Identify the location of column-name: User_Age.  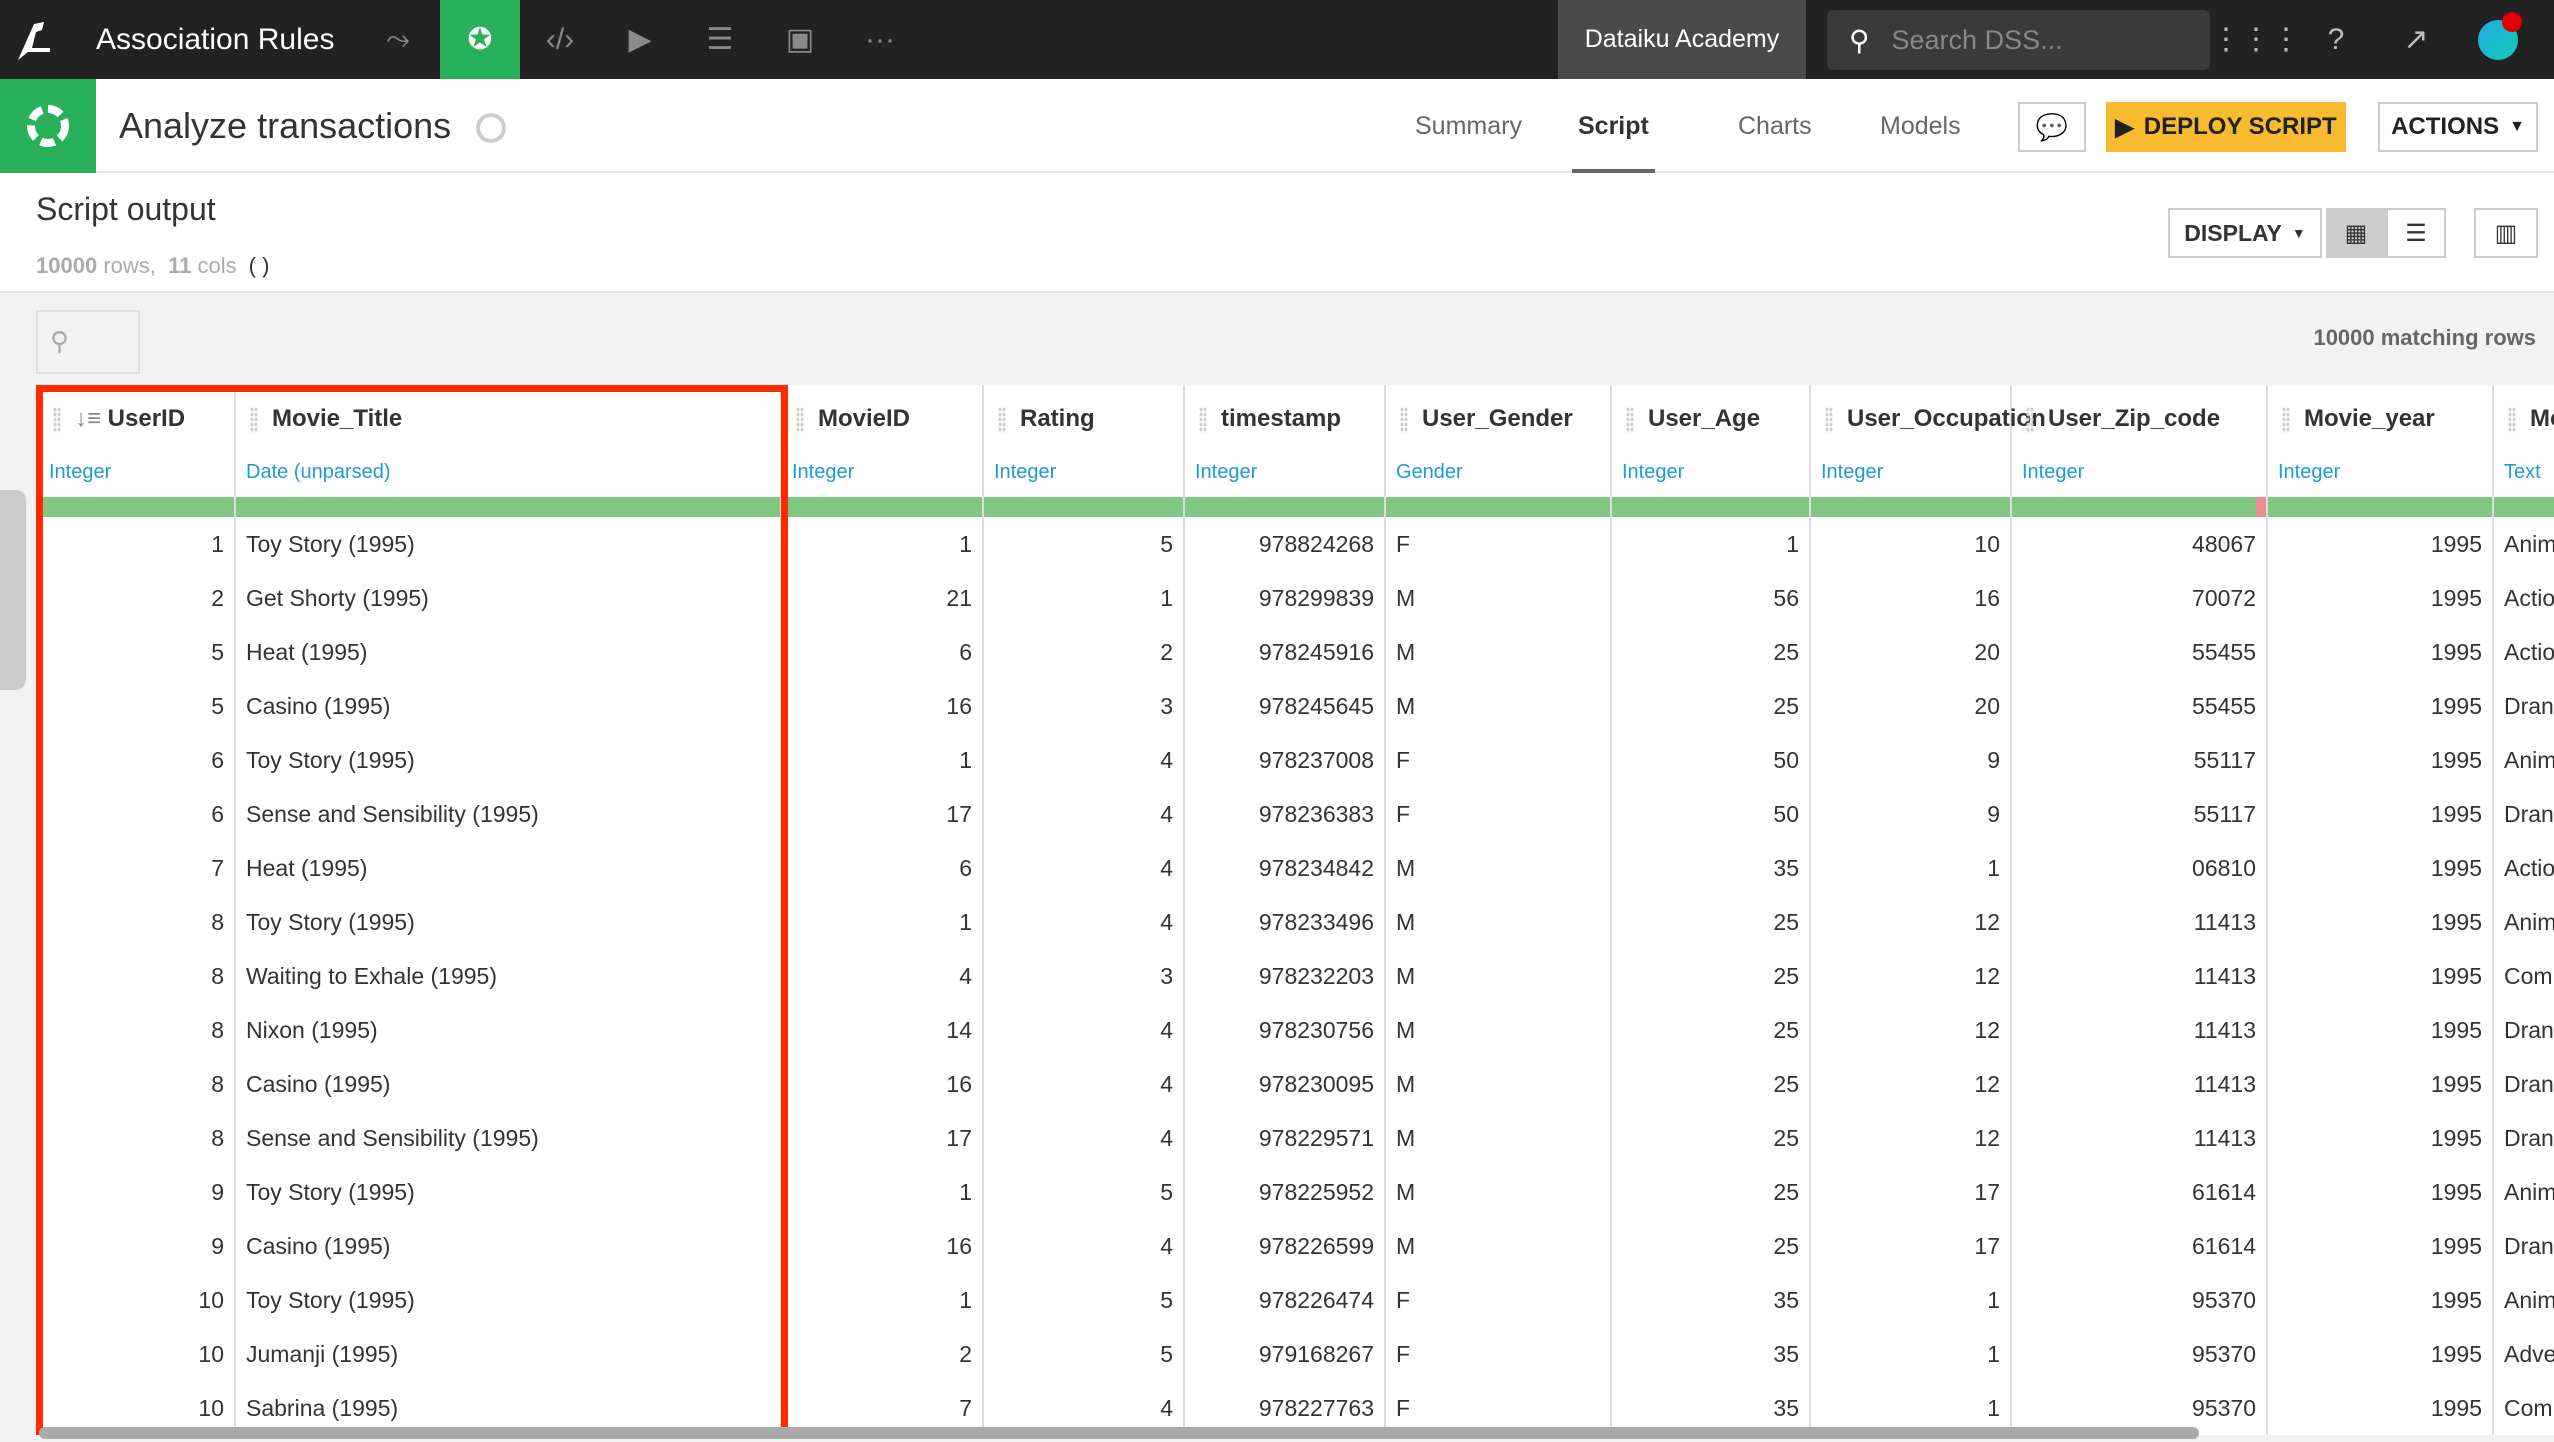
(1693, 419).